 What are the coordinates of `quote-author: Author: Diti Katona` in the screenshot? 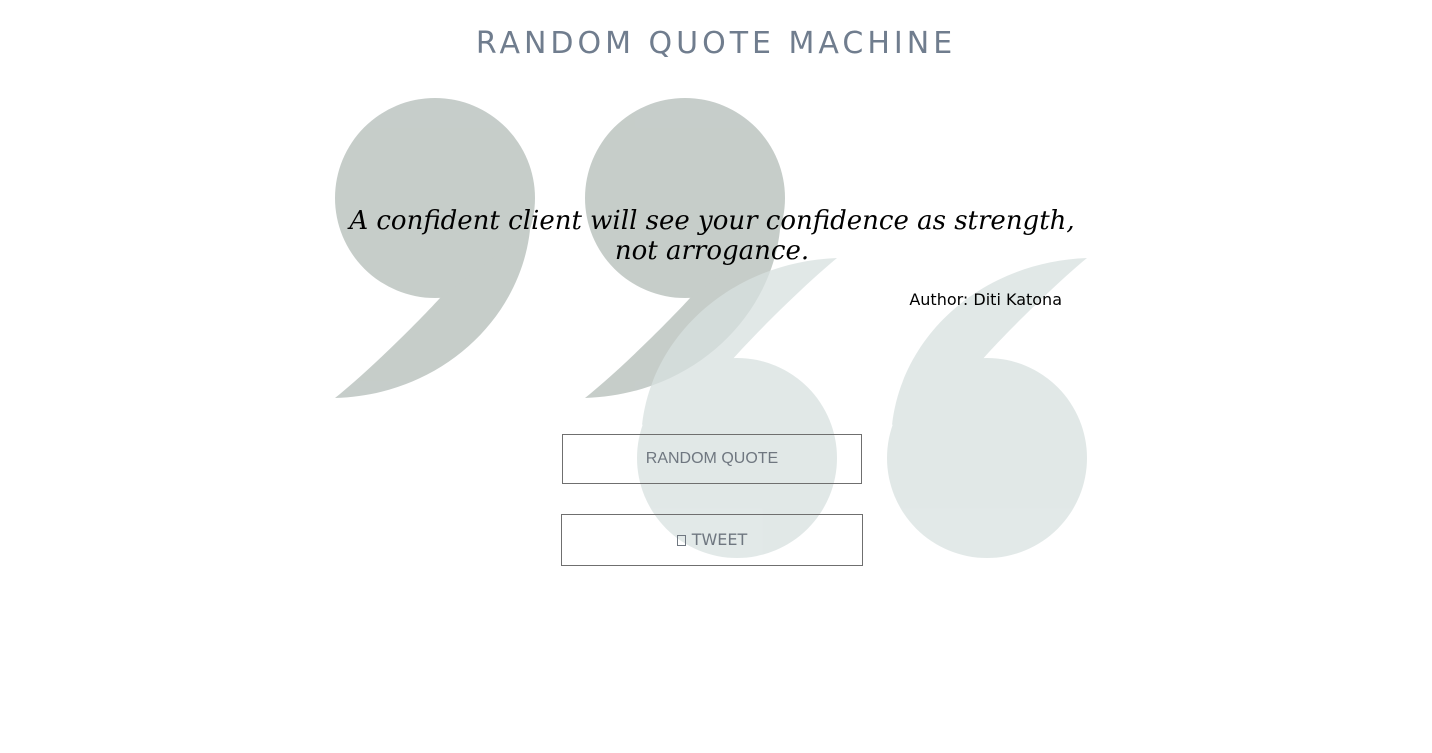 It's located at (985, 299).